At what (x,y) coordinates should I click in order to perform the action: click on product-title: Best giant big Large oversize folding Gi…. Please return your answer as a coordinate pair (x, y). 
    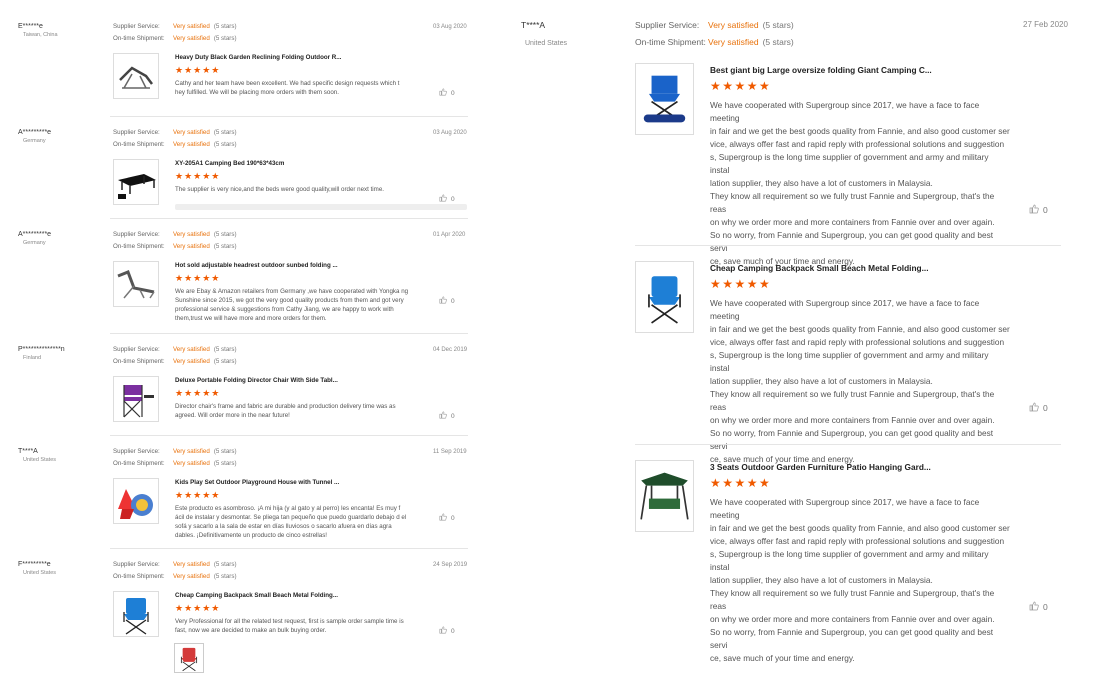
    Looking at the image, I should click on (821, 70).